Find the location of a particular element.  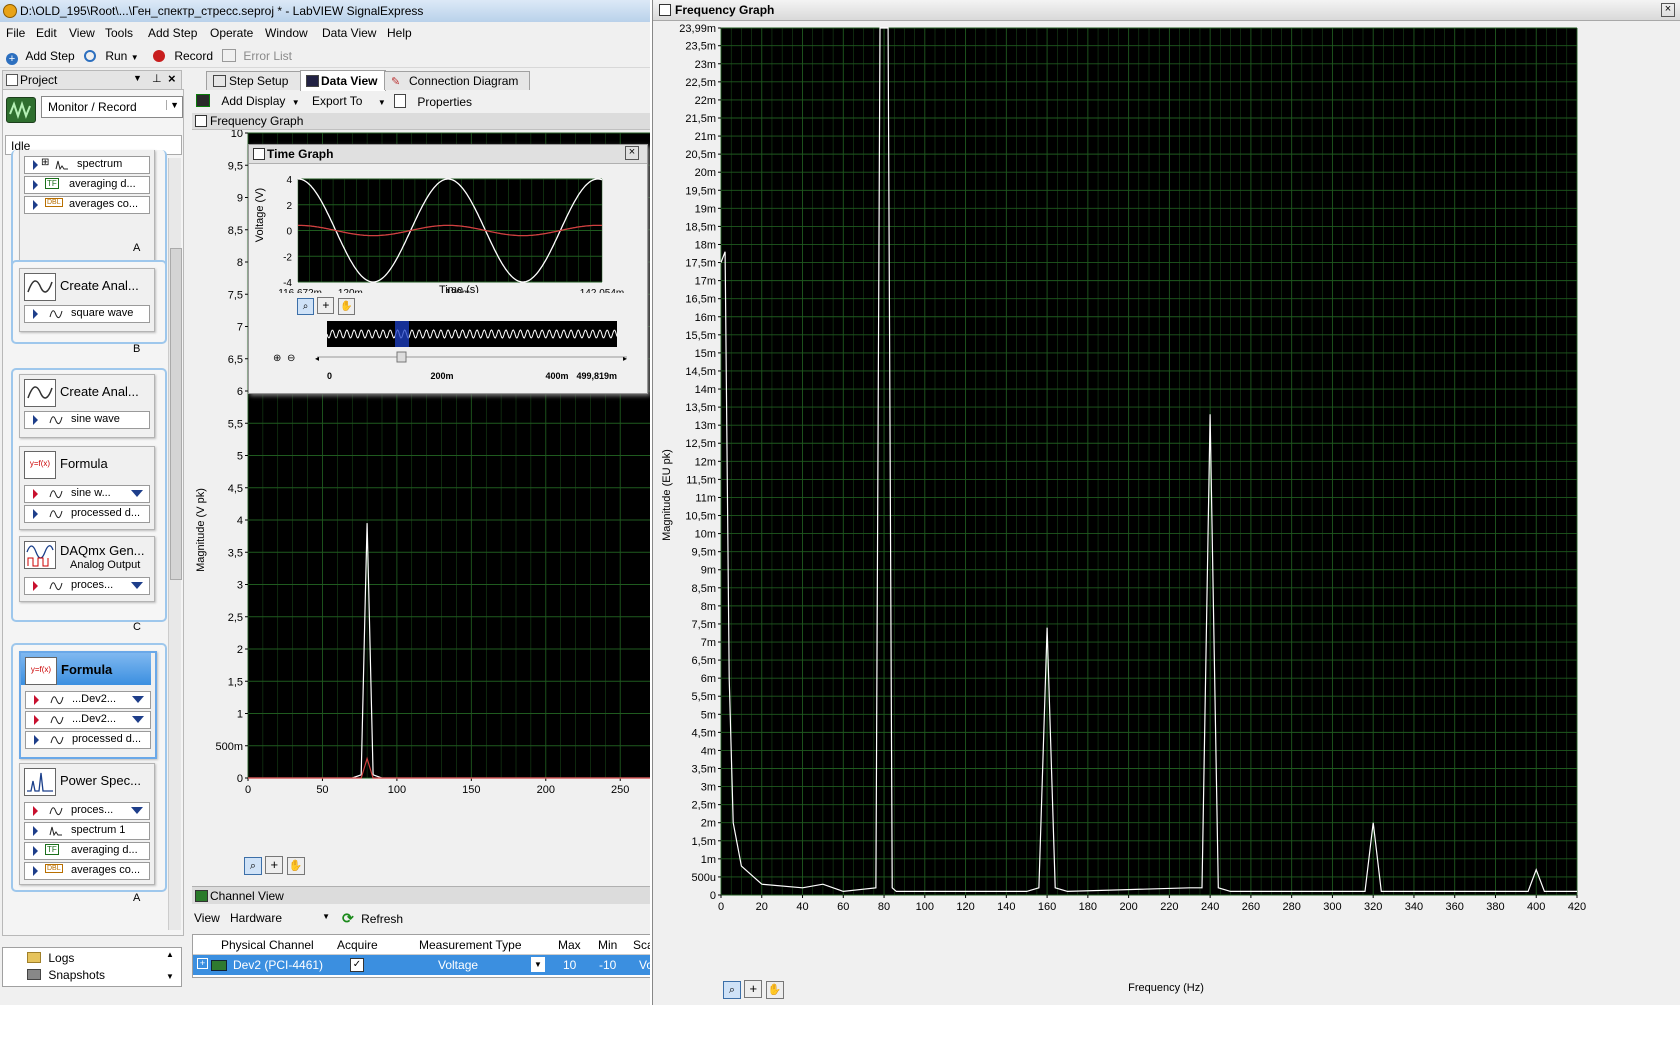

column-min: Min is located at coordinates (607, 945).